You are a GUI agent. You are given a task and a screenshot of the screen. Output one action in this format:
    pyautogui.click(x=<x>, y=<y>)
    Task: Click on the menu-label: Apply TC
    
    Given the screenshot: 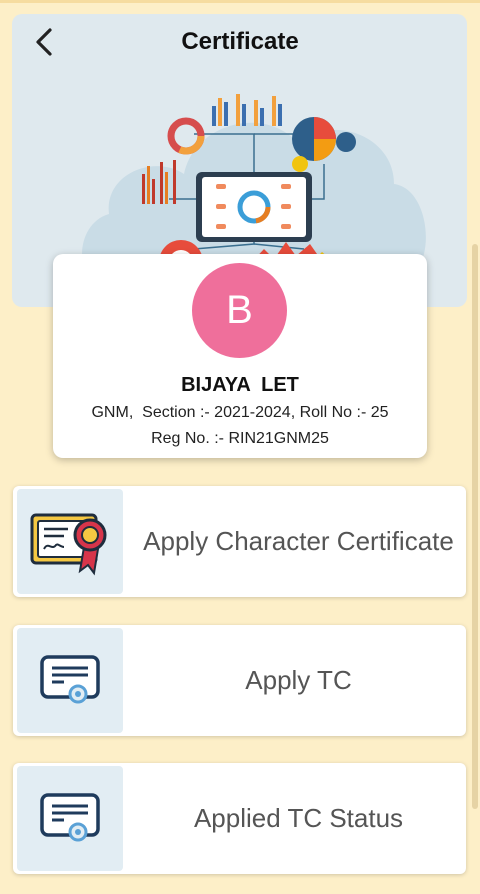 What is the action you would take?
    pyautogui.click(x=298, y=680)
    